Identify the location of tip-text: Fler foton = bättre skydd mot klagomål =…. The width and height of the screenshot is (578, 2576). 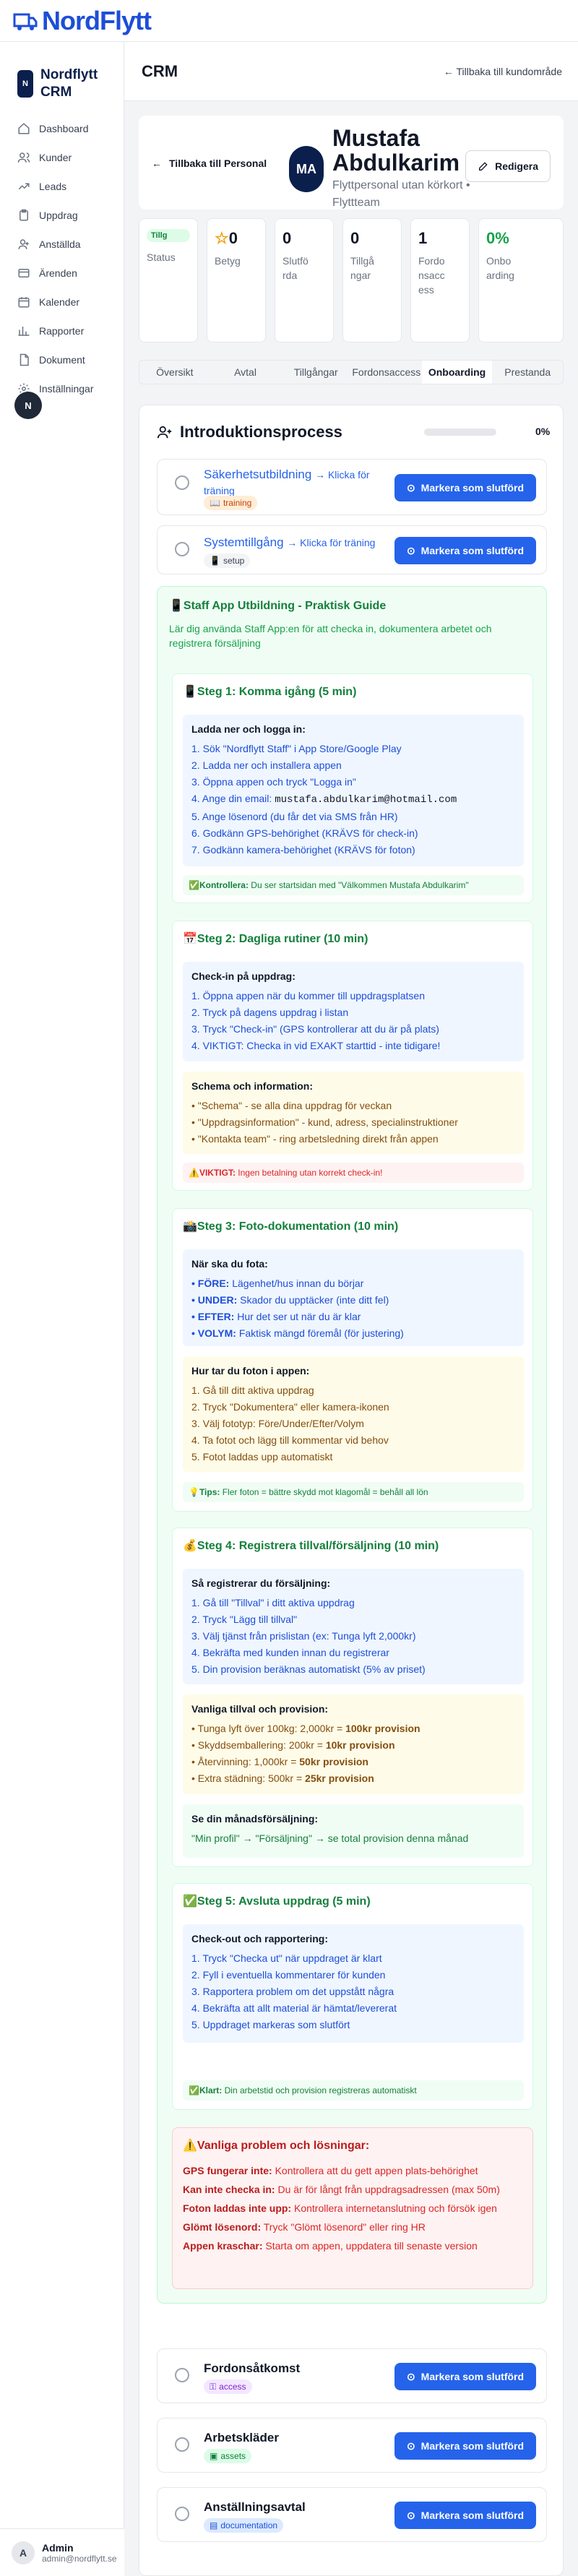
(324, 1492).